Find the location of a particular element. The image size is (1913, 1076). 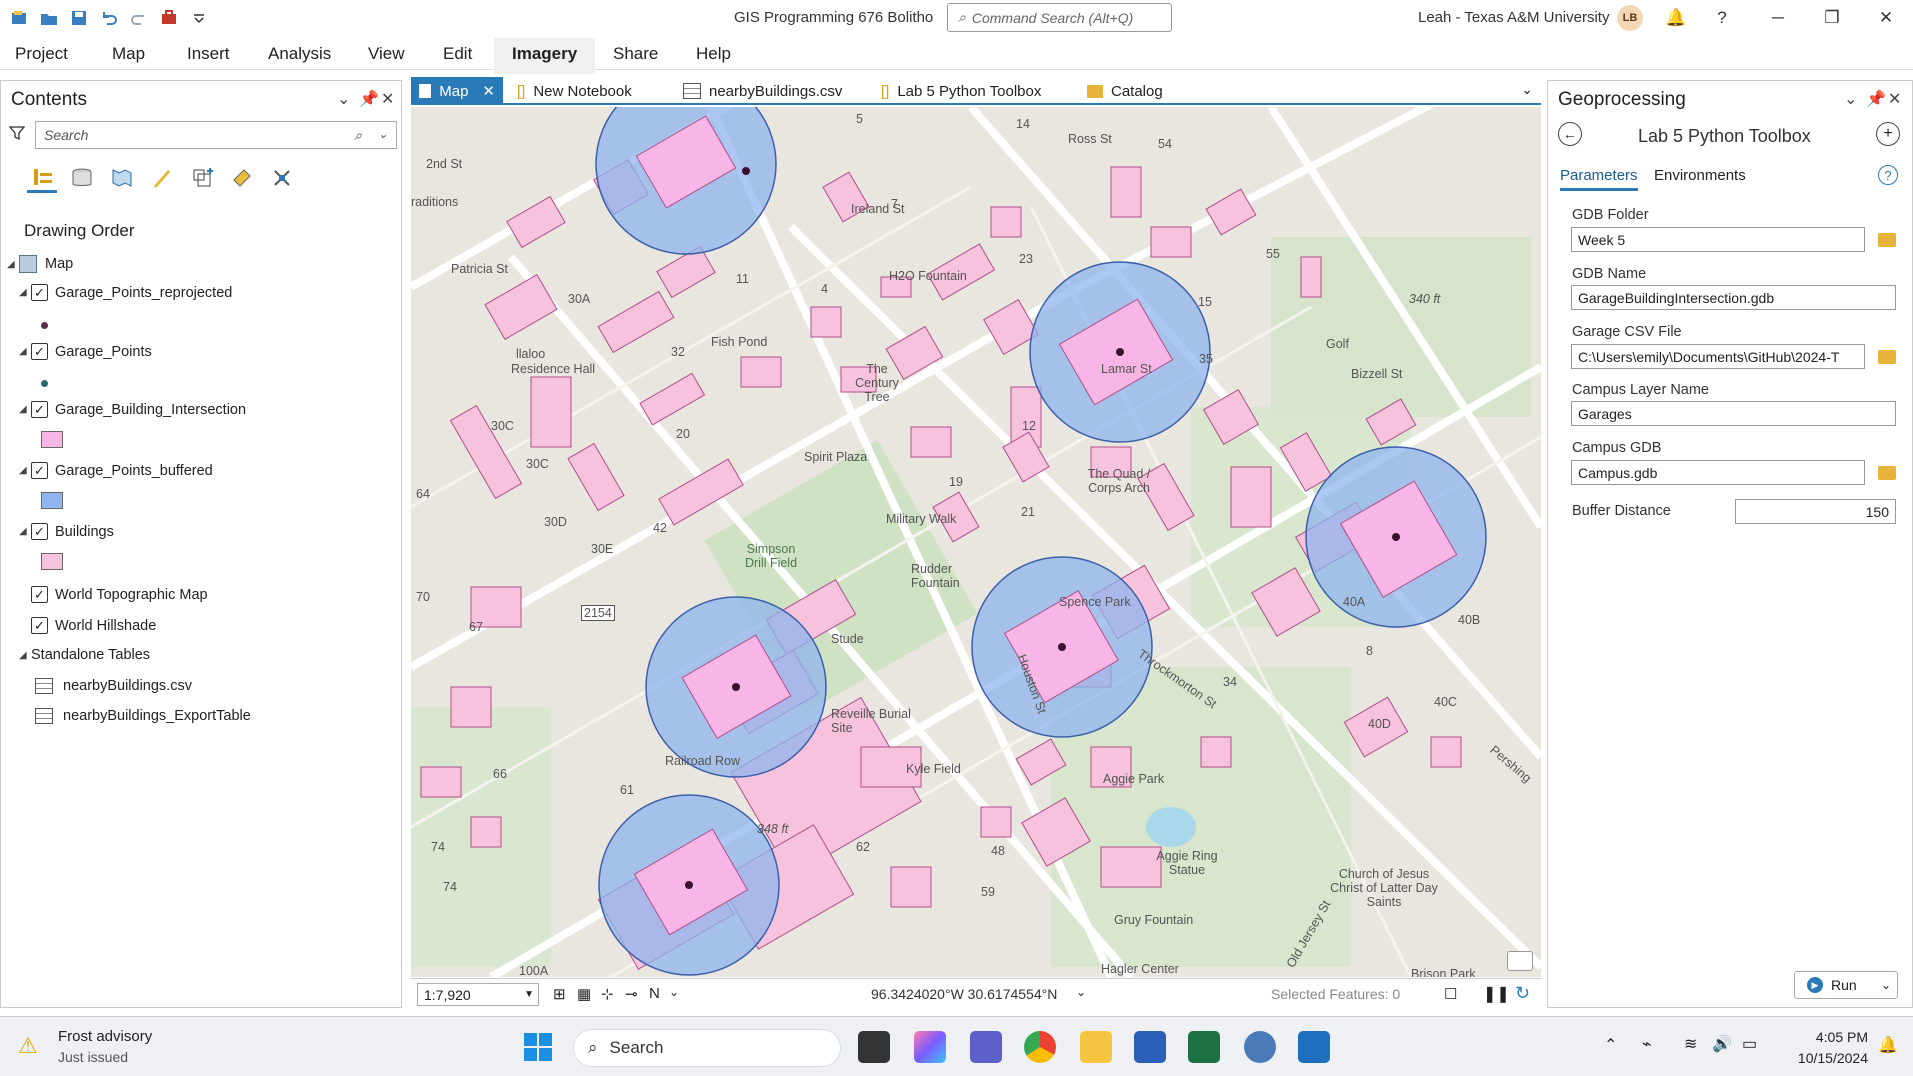

list-by-labeling-icon is located at coordinates (242, 178).